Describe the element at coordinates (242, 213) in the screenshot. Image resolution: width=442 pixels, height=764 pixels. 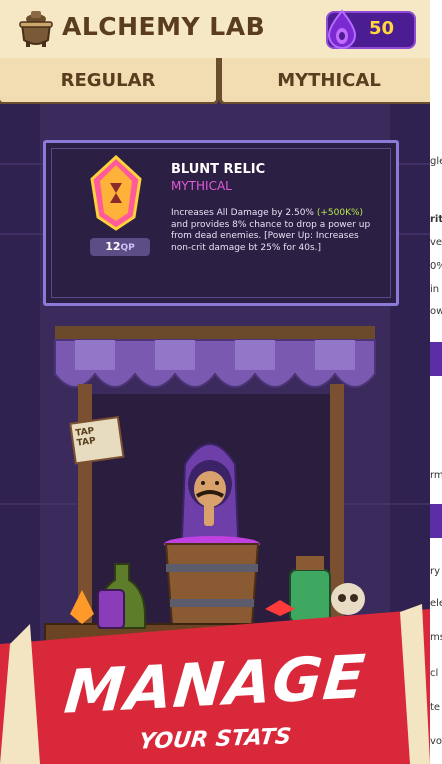
I see `relic-desc-part-1: Increases All Damage by 2.50%` at that location.